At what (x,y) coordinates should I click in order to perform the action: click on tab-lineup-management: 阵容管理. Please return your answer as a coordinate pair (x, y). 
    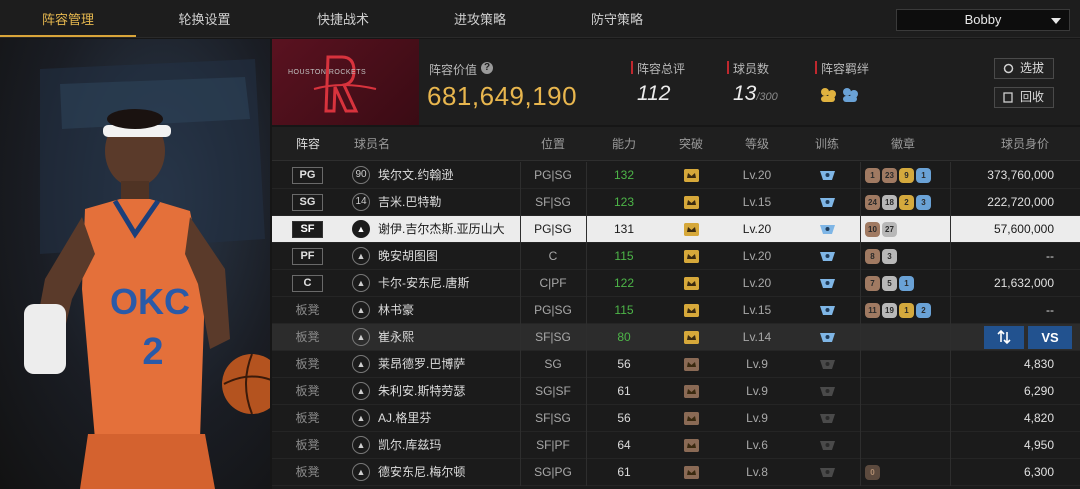
    Looking at the image, I should click on (68, 19).